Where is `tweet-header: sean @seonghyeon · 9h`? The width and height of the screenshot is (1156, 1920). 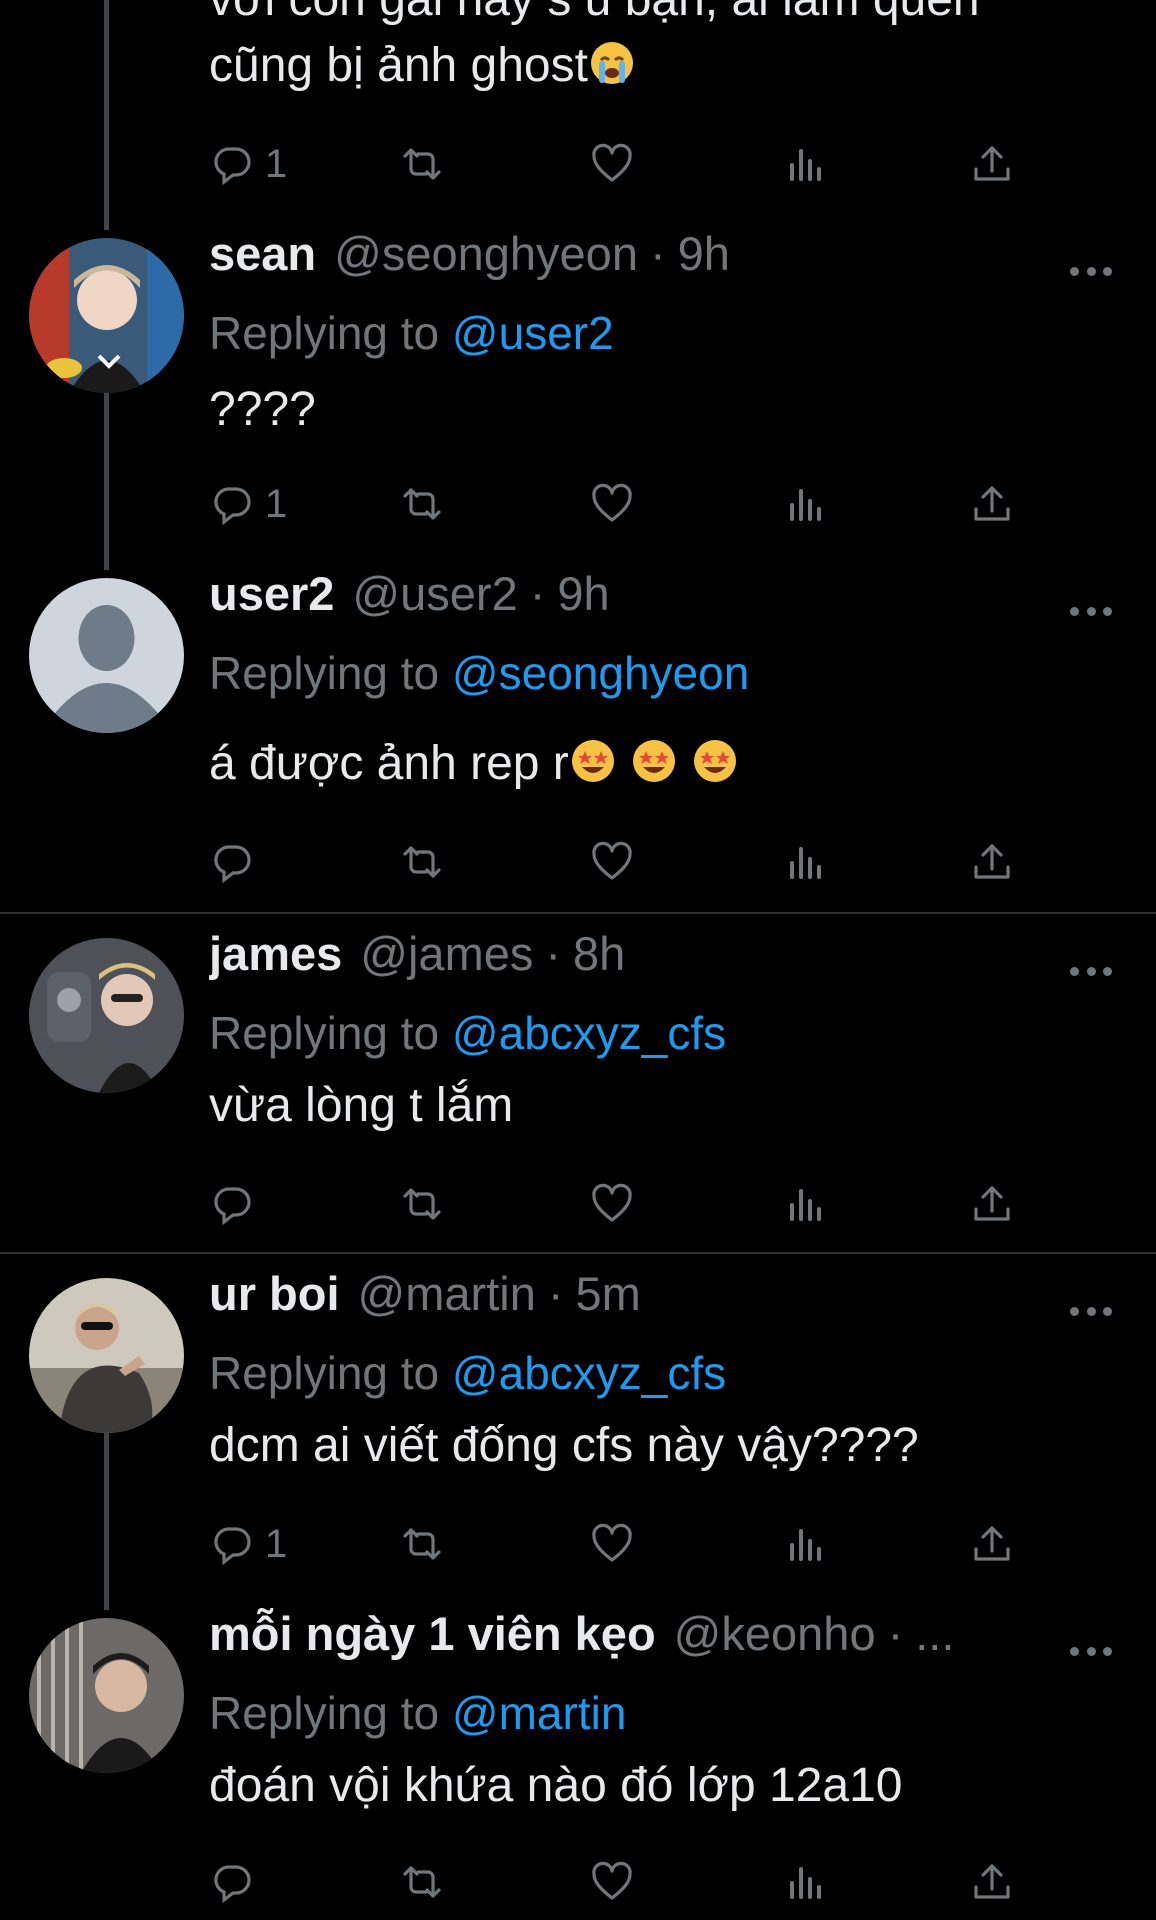 tweet-header: sean @seonghyeon · 9h is located at coordinates (627, 256).